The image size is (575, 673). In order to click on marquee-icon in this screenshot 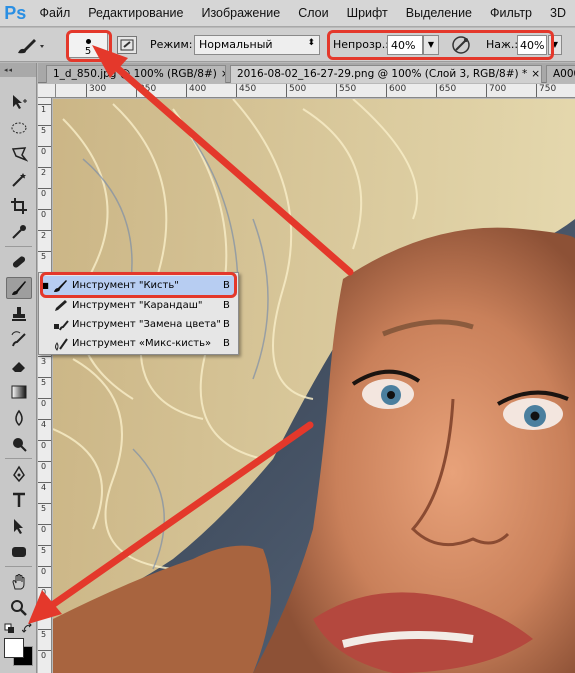, I will do `click(19, 128)`.